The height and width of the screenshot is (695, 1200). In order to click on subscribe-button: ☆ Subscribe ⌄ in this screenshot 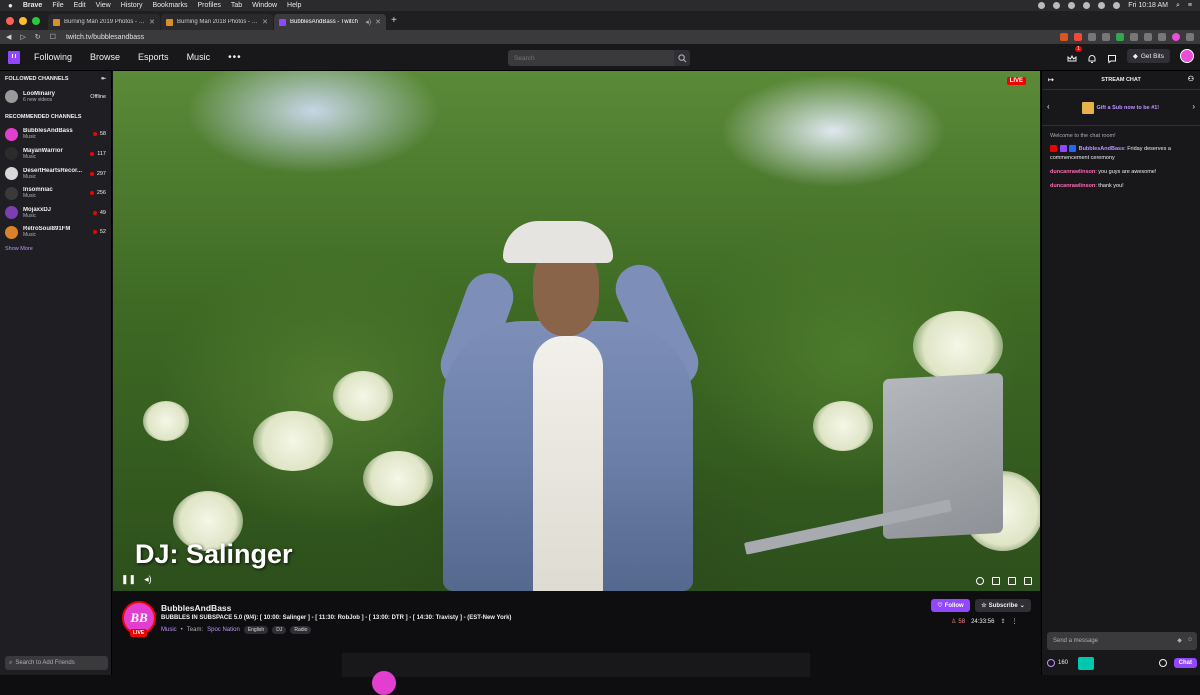, I will do `click(1003, 605)`.